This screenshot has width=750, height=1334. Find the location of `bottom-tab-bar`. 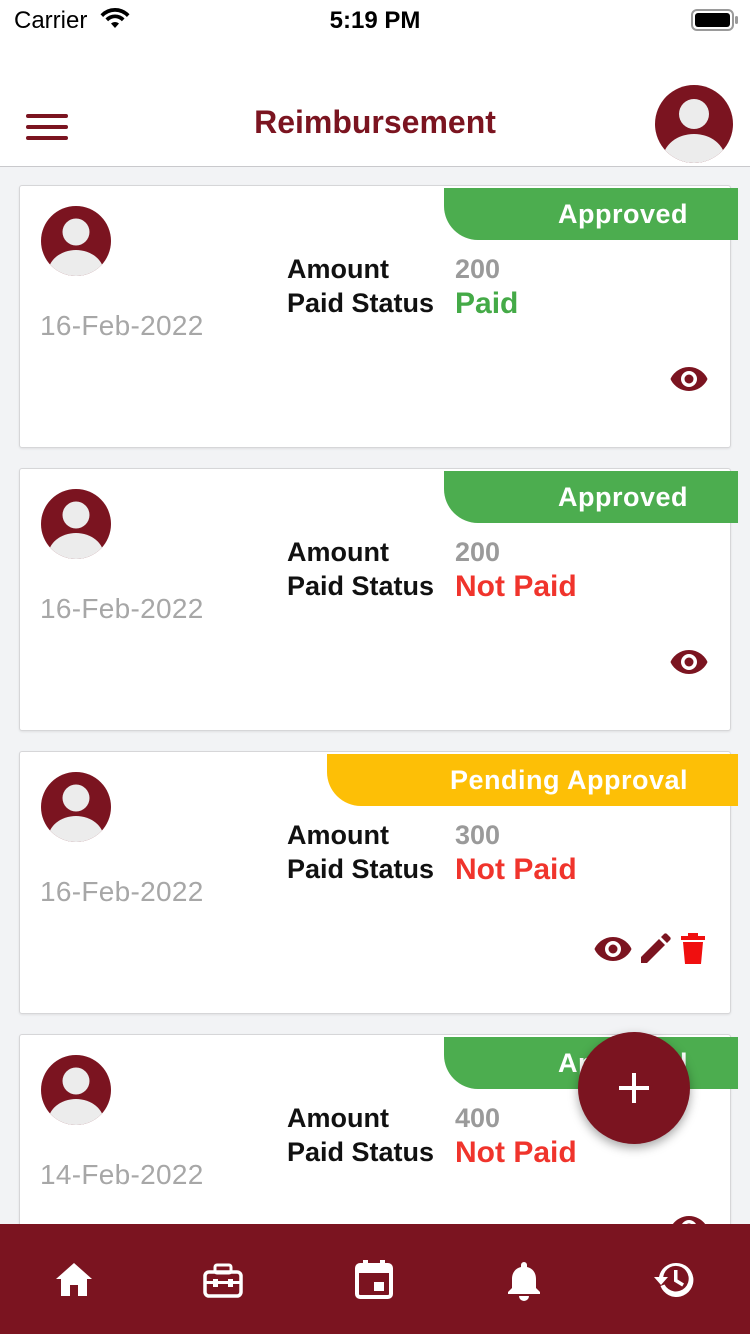

bottom-tab-bar is located at coordinates (375, 1279).